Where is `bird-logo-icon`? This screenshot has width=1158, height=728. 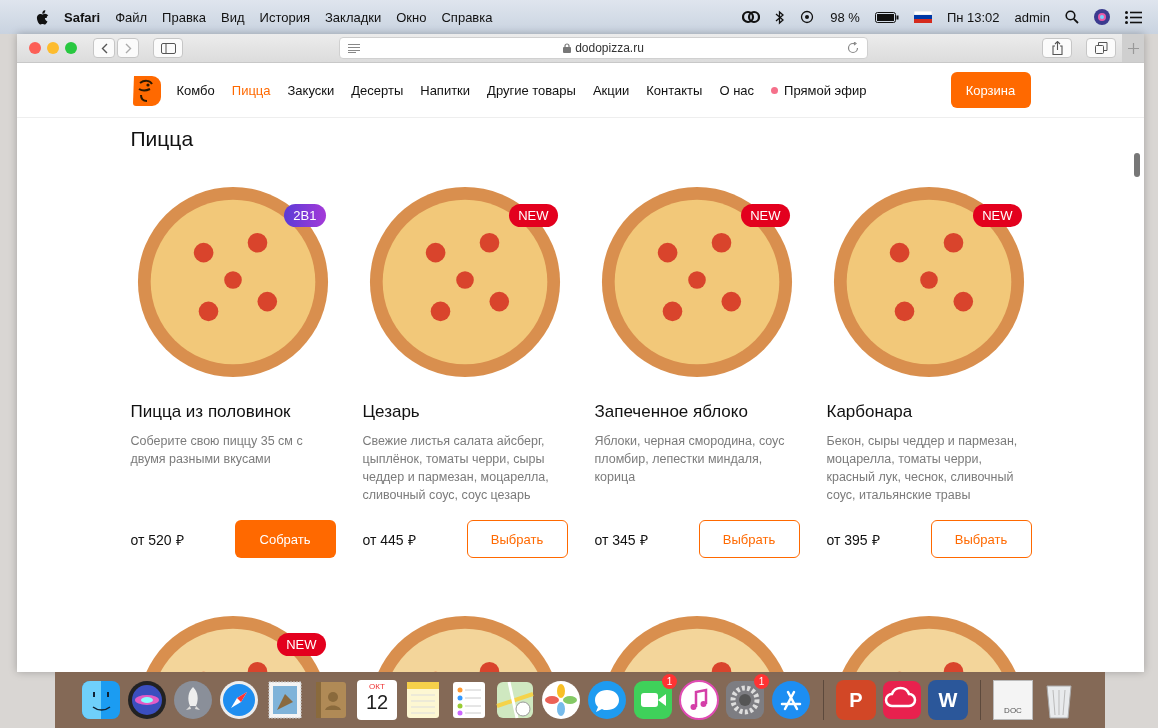
bird-logo-icon is located at coordinates (145, 90).